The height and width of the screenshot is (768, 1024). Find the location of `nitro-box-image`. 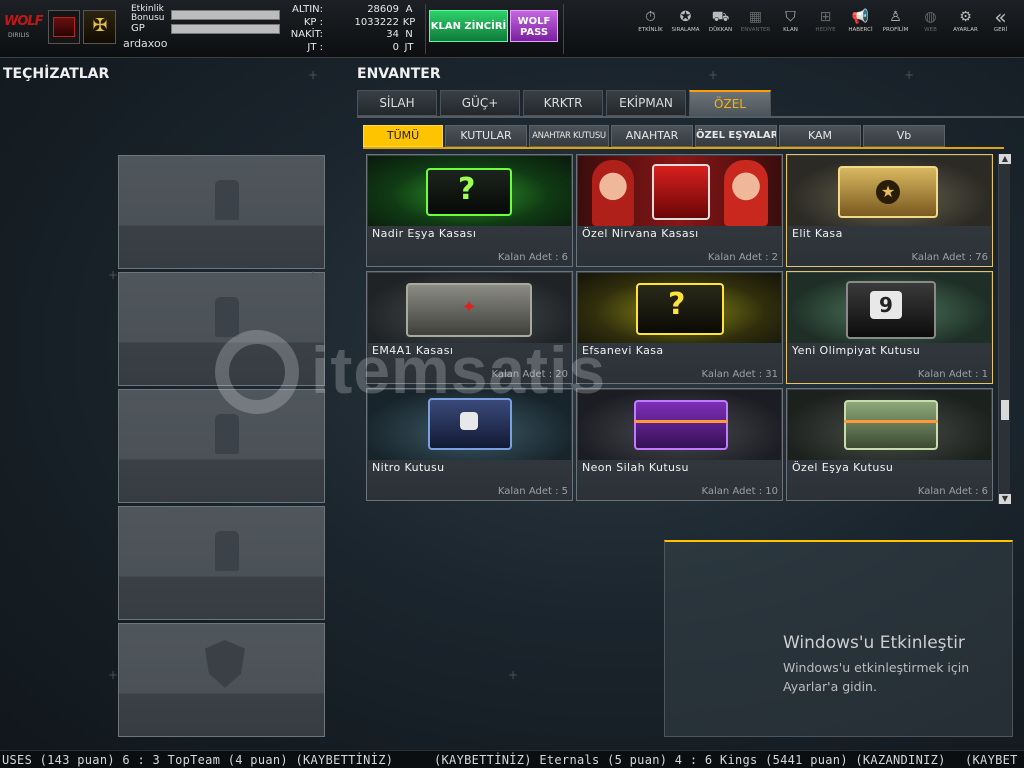

nitro-box-image is located at coordinates (469, 425).